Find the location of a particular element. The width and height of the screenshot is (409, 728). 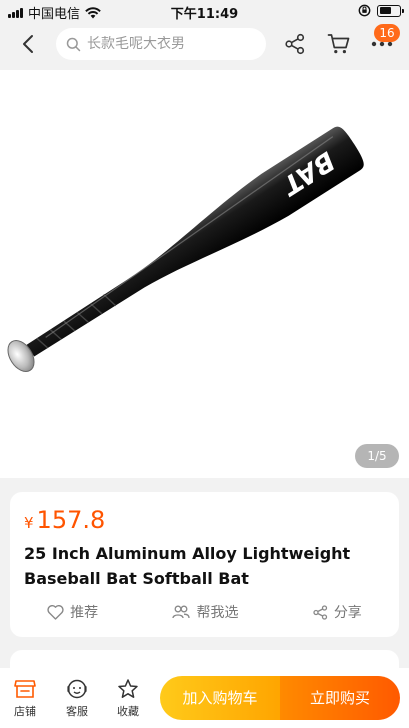

cart-button is located at coordinates (339, 44).